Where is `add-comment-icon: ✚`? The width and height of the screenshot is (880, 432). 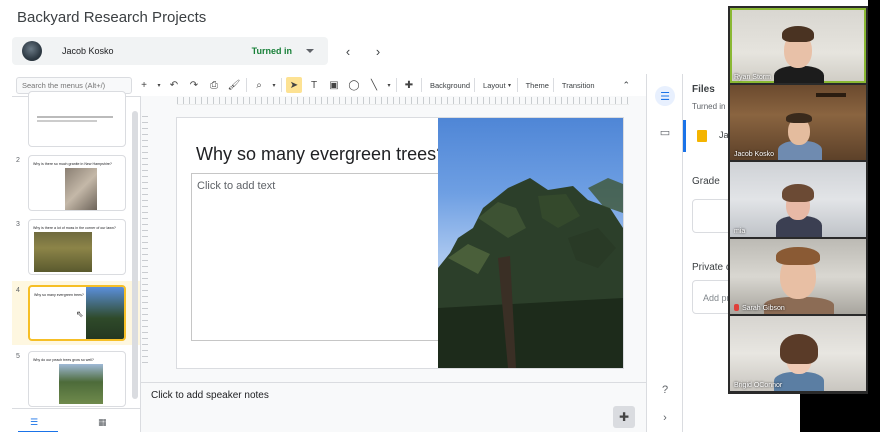
add-comment-icon: ✚ is located at coordinates (409, 85).